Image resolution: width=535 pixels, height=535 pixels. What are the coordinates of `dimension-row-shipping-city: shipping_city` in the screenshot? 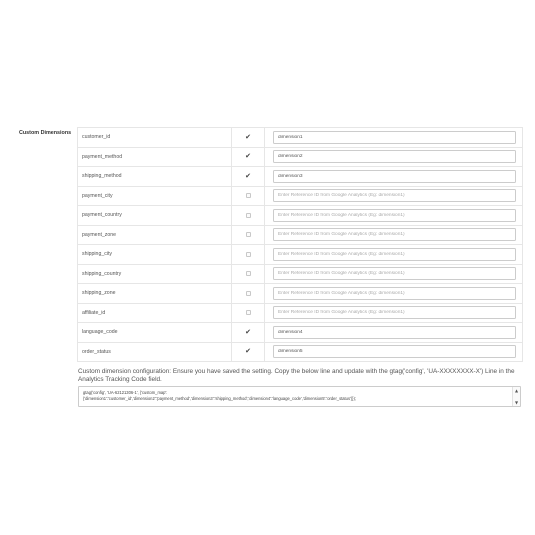 It's located at (300, 255).